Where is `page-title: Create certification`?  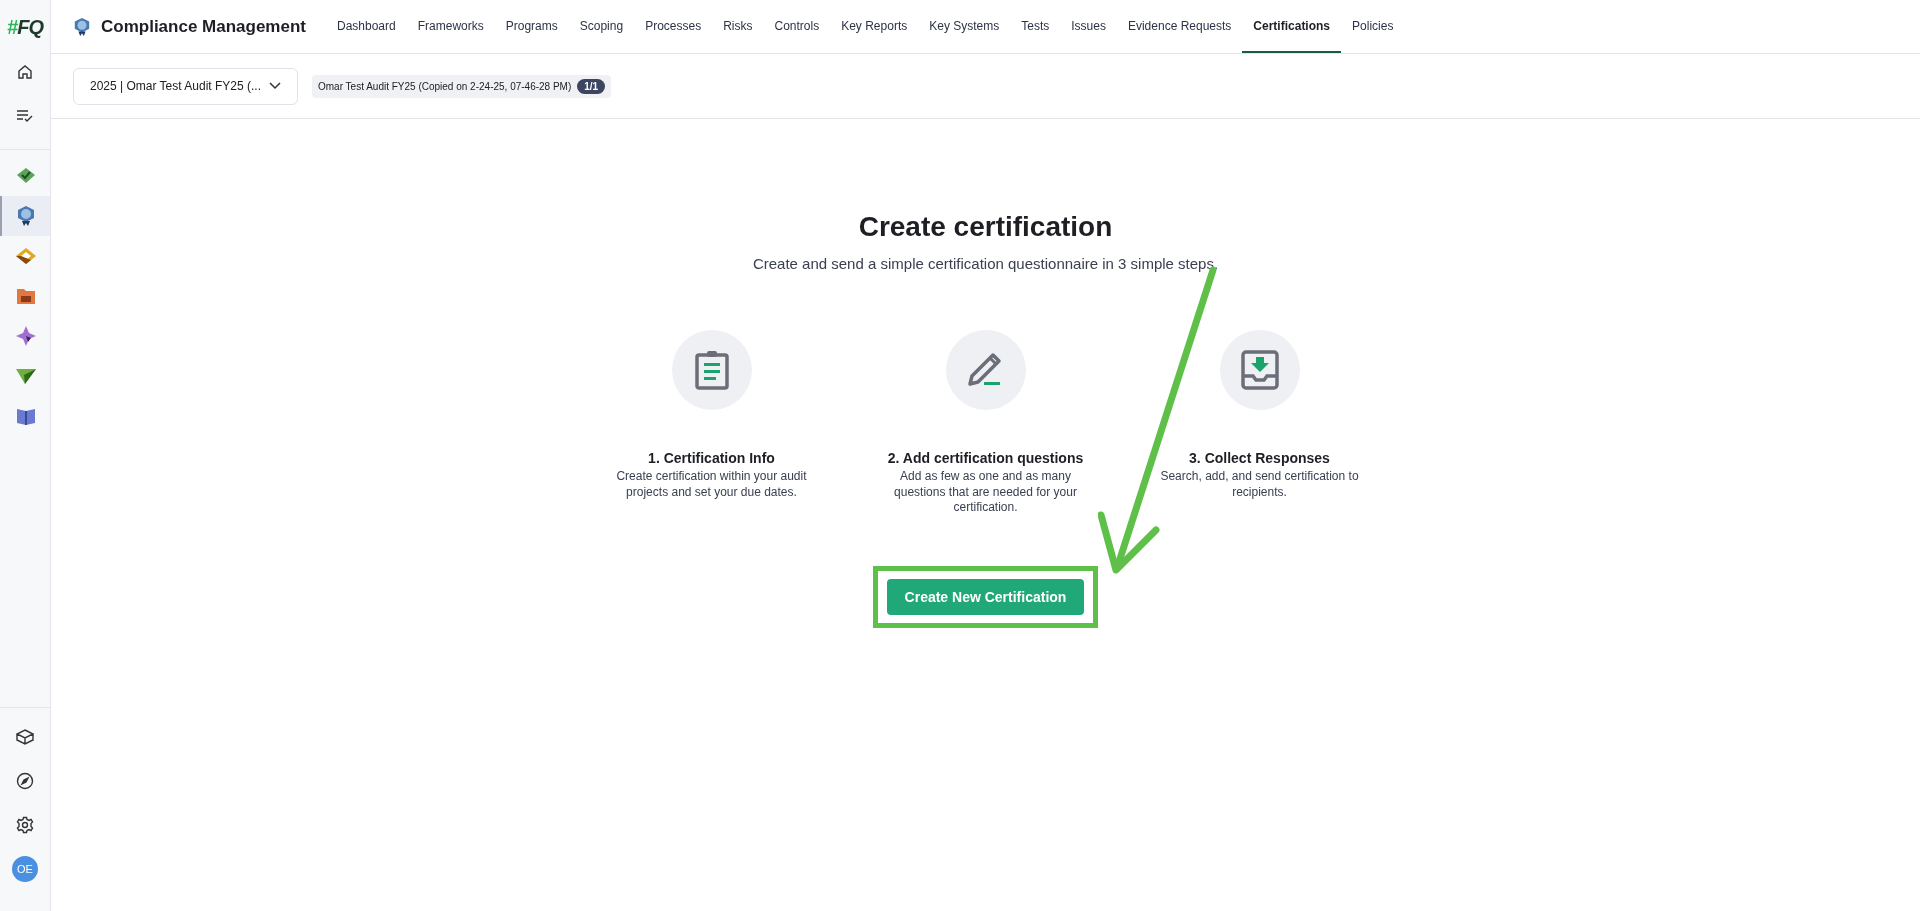 page-title: Create certification is located at coordinates (985, 227).